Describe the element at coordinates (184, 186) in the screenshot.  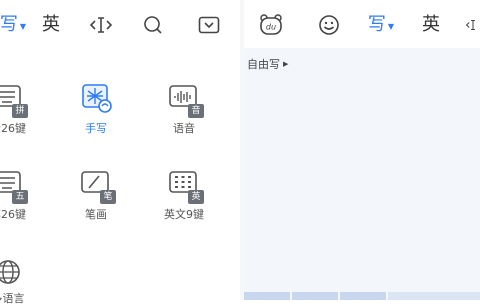
I see `keypad-icon: 英` at that location.